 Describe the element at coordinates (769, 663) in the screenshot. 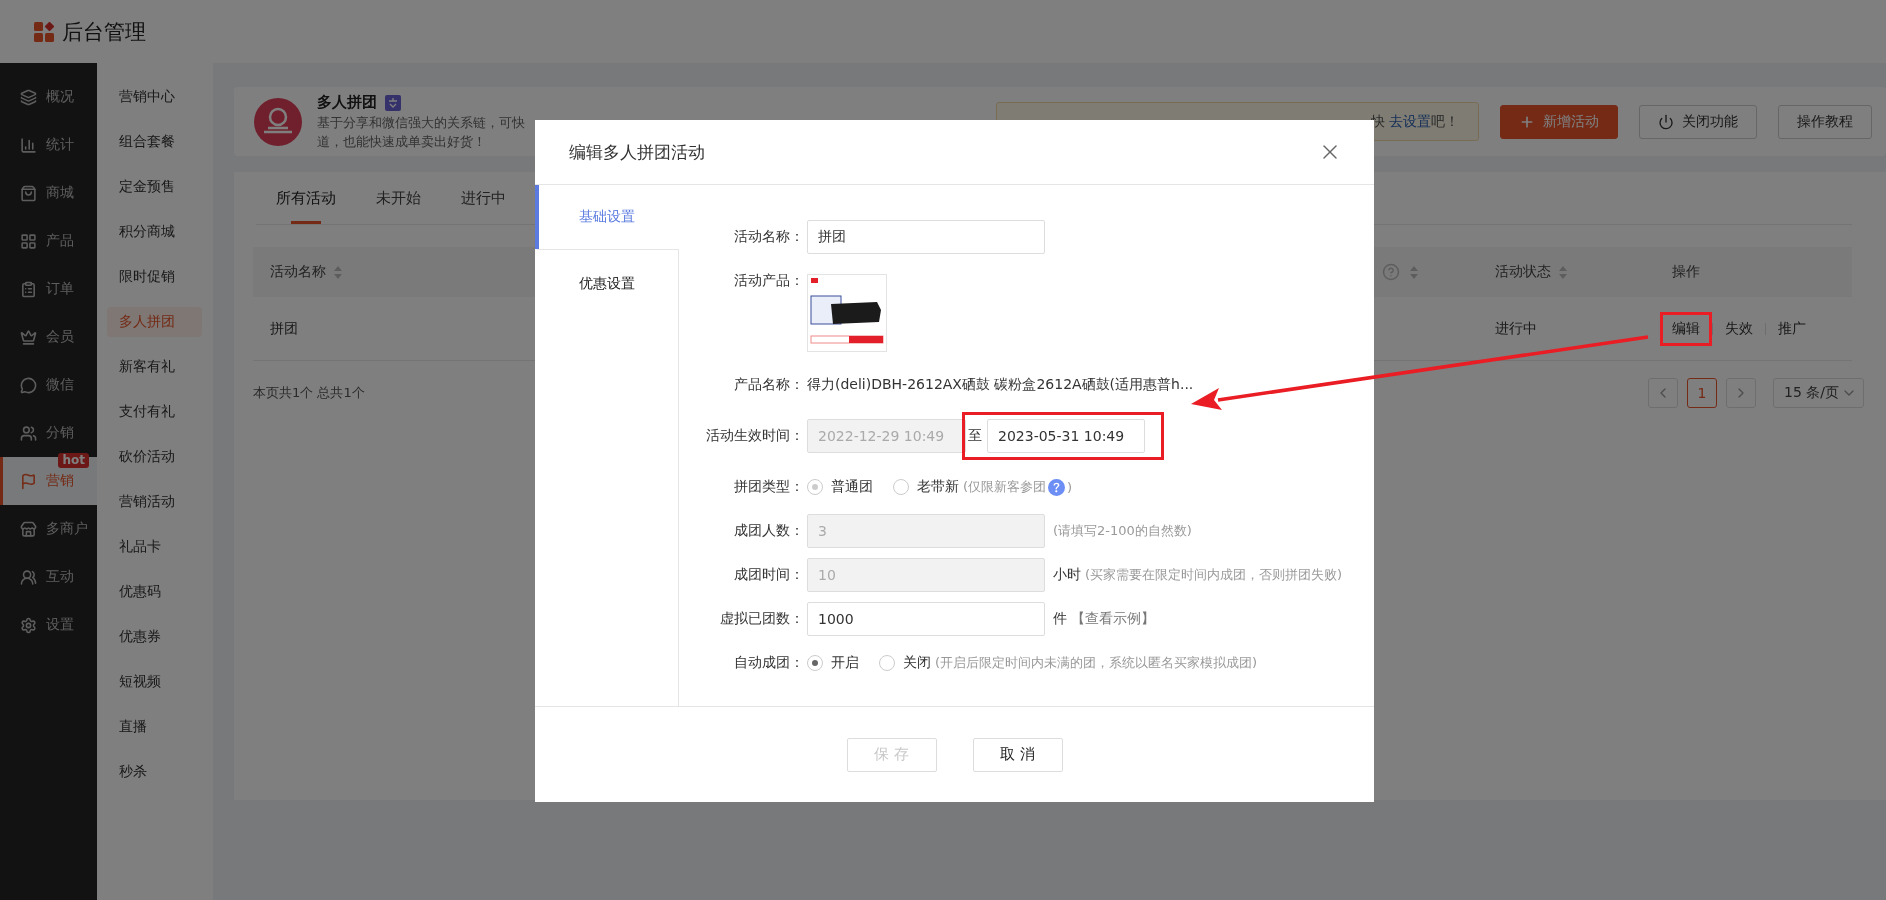

I see `field-label: 自动成团：` at that location.